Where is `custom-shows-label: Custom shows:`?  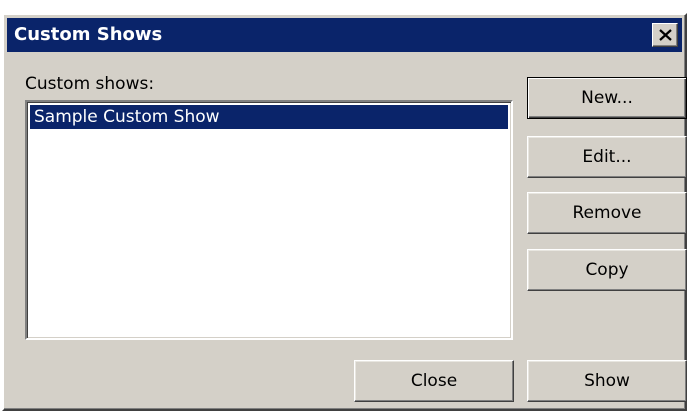 custom-shows-label: Custom shows: is located at coordinates (90, 84).